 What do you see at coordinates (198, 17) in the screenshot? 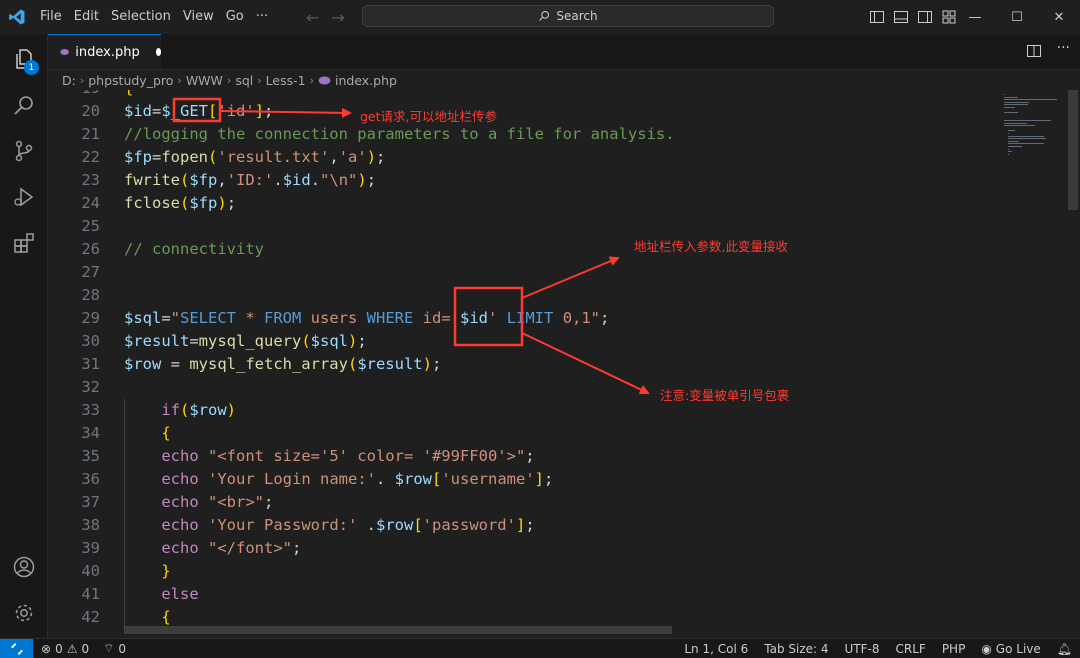
I see `menu-view: View` at bounding box center [198, 17].